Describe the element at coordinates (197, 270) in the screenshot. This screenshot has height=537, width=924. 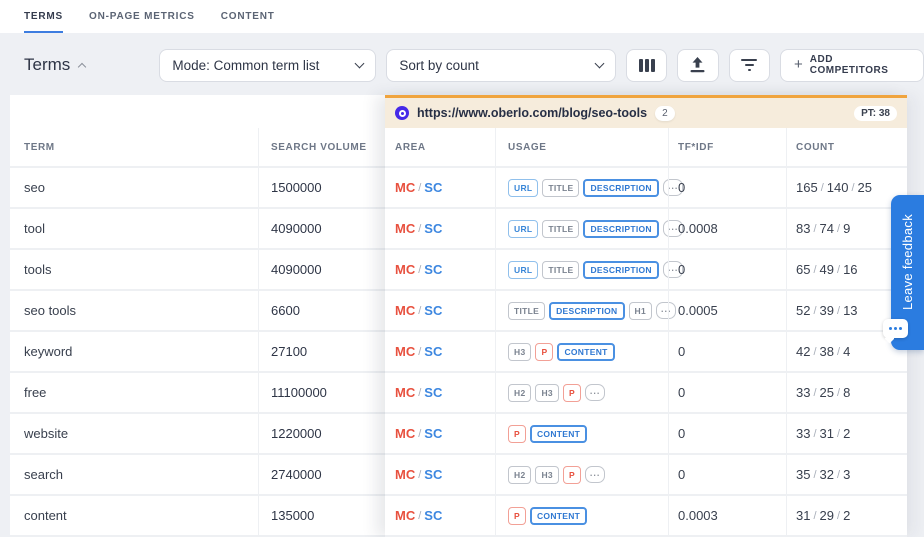
I see `table-row: tools 4090000` at that location.